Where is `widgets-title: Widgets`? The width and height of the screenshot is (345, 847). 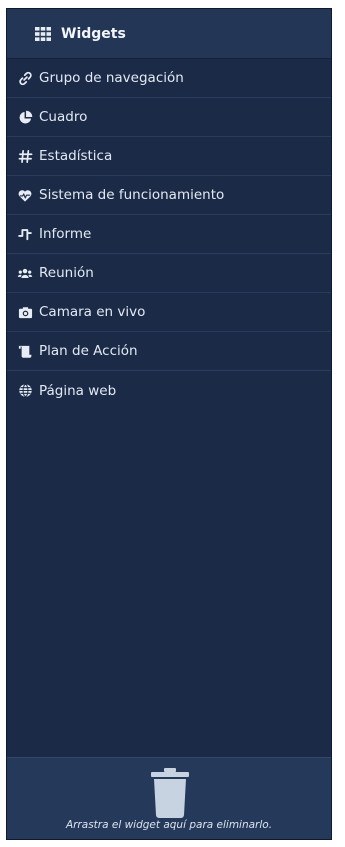
widgets-title: Widgets is located at coordinates (93, 33).